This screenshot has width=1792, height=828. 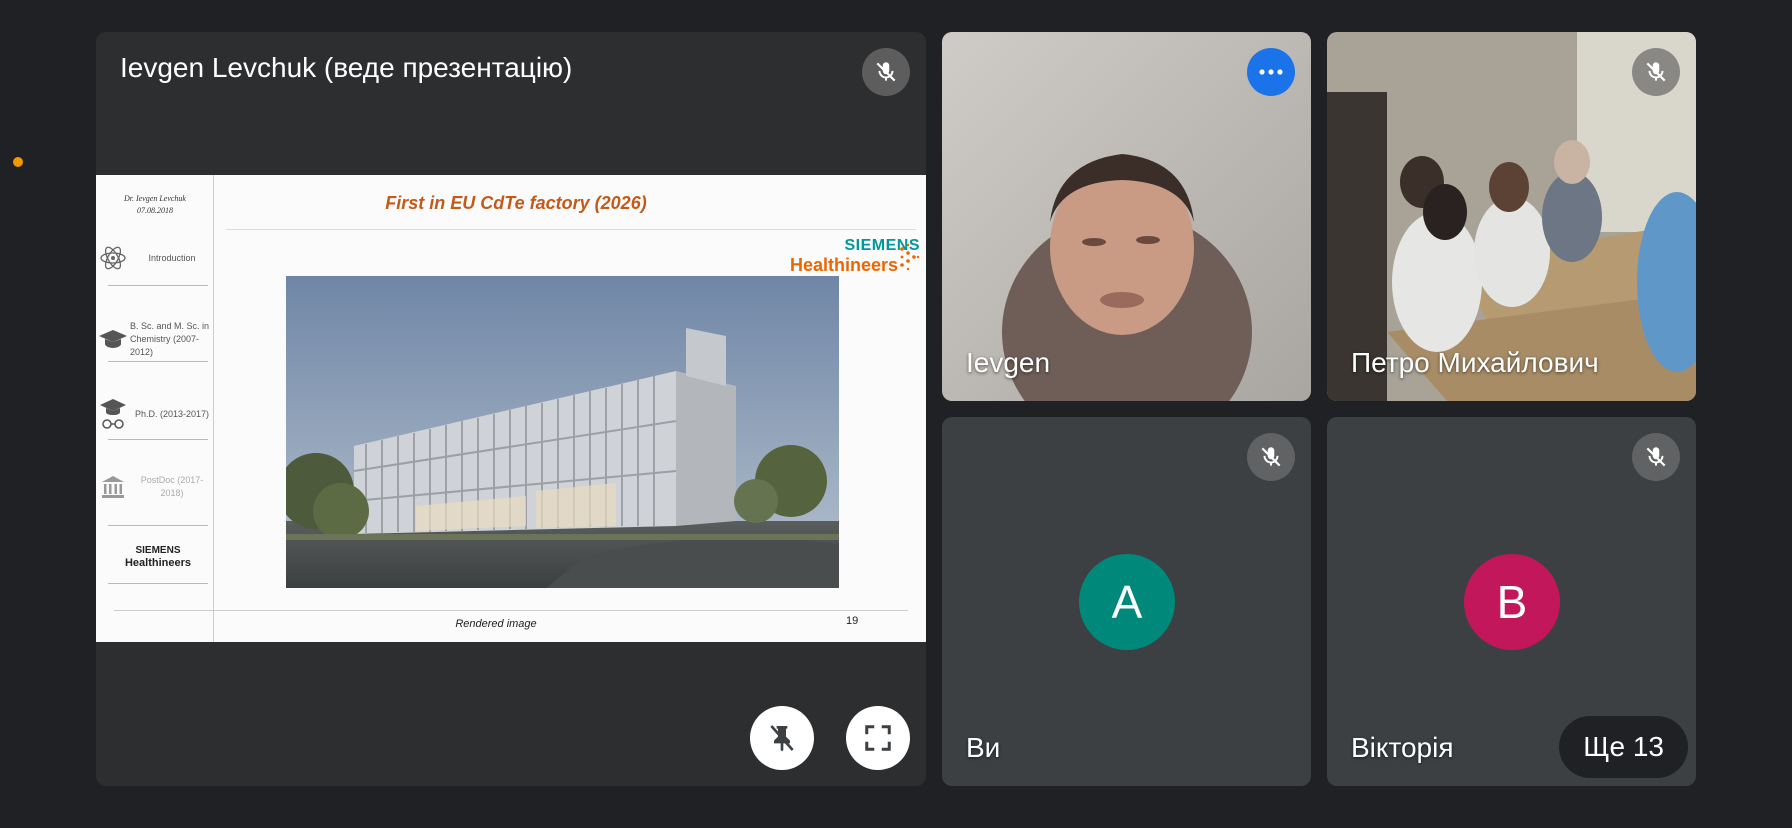 I want to click on fullscreen-icon, so click(x=878, y=738).